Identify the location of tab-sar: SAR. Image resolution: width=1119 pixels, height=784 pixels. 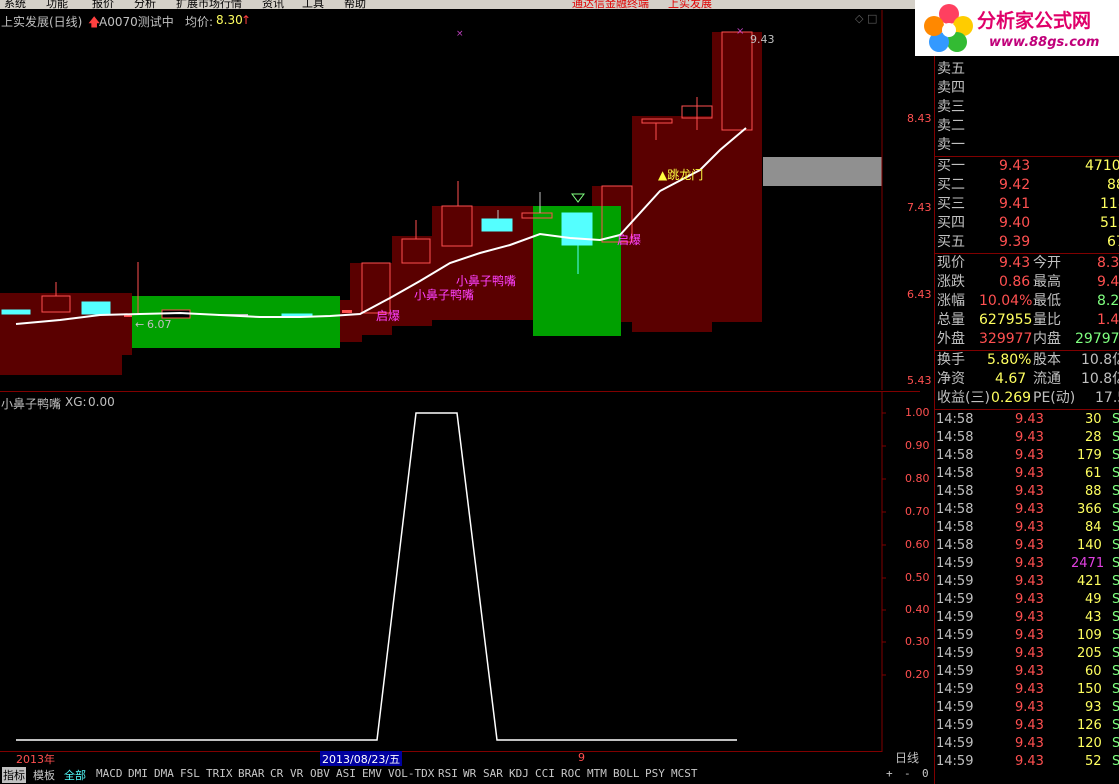
(493, 773).